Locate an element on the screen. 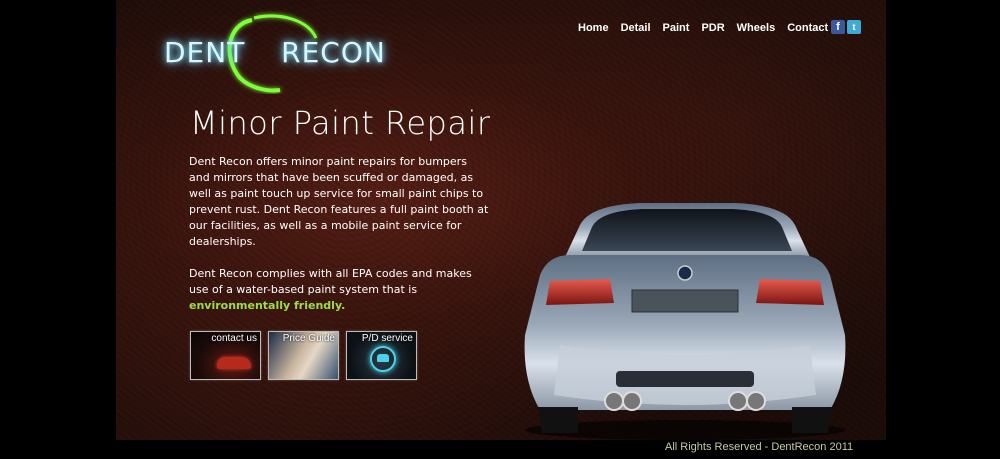 This screenshot has height=459, width=1000. contact-us-button: contact us is located at coordinates (225, 355).